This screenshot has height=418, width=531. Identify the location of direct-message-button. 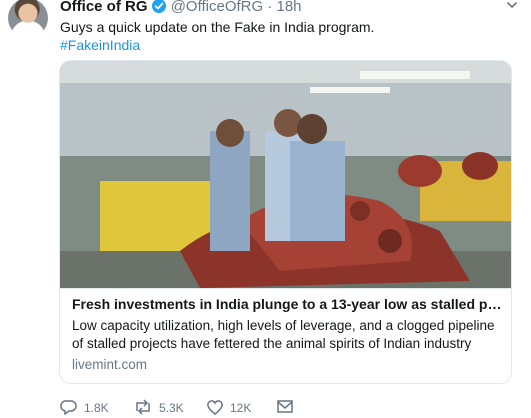
(288, 408).